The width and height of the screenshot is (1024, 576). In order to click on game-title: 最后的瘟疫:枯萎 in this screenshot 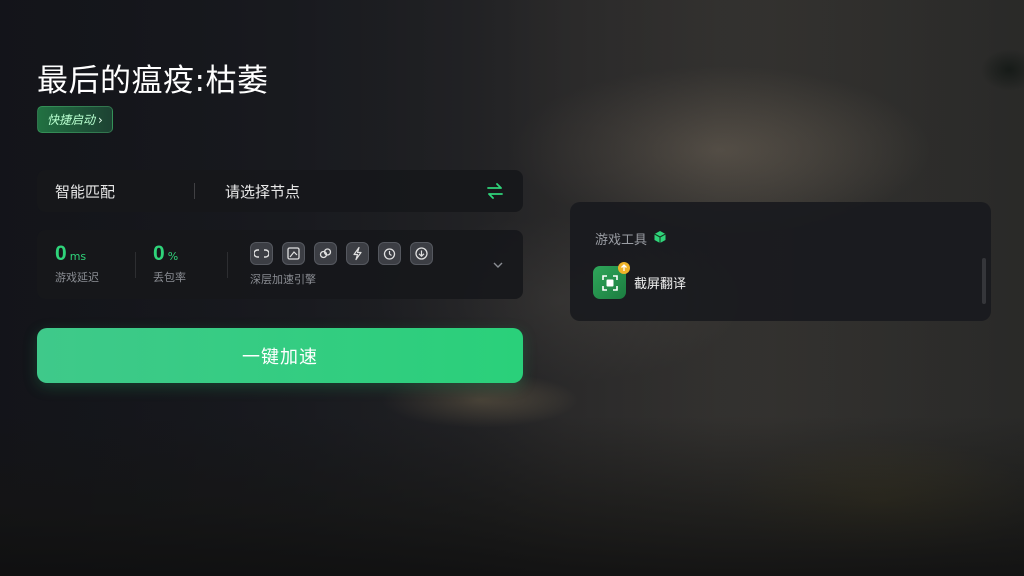, I will do `click(153, 81)`.